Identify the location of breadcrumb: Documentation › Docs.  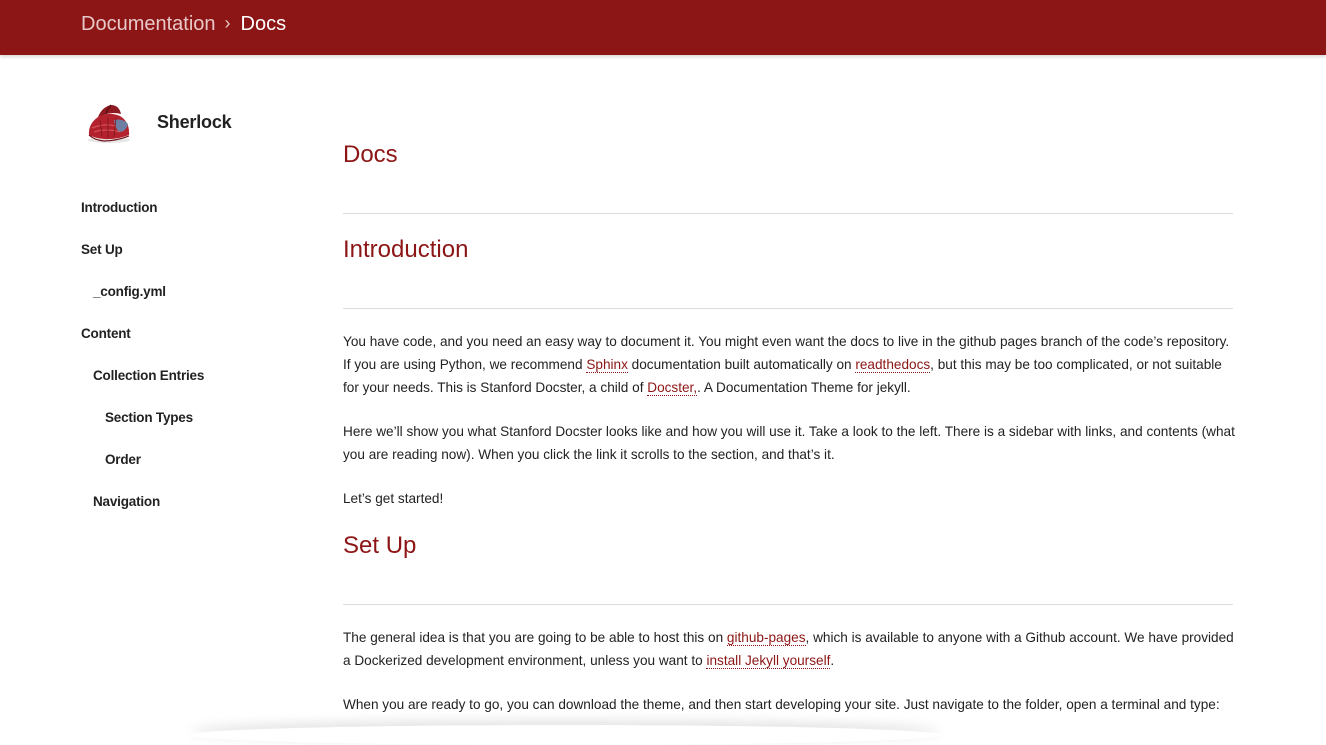
(183, 24).